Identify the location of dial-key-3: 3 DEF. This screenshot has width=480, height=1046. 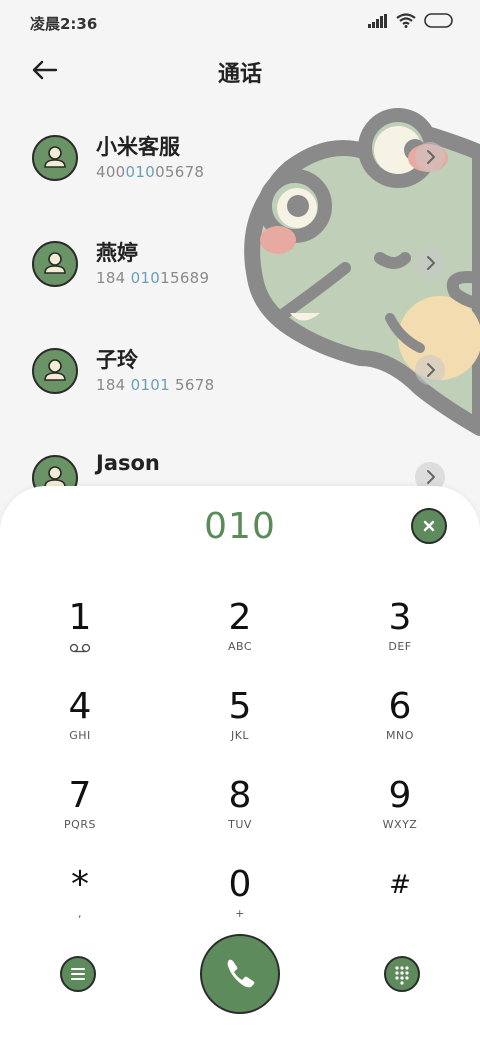
(400, 638).